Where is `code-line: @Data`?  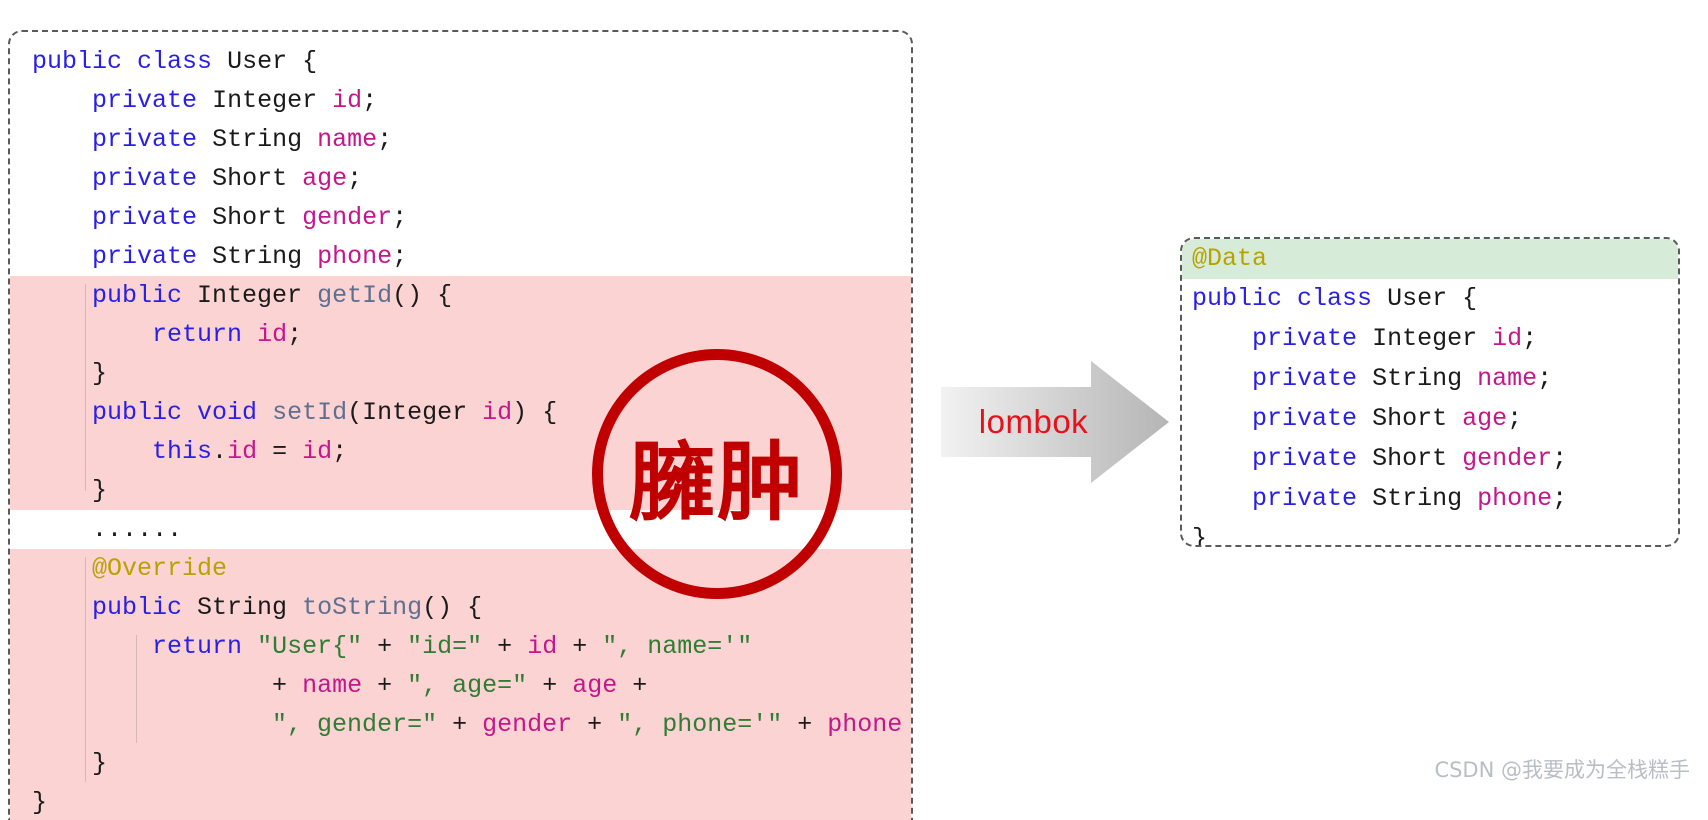 code-line: @Data is located at coordinates (1230, 258).